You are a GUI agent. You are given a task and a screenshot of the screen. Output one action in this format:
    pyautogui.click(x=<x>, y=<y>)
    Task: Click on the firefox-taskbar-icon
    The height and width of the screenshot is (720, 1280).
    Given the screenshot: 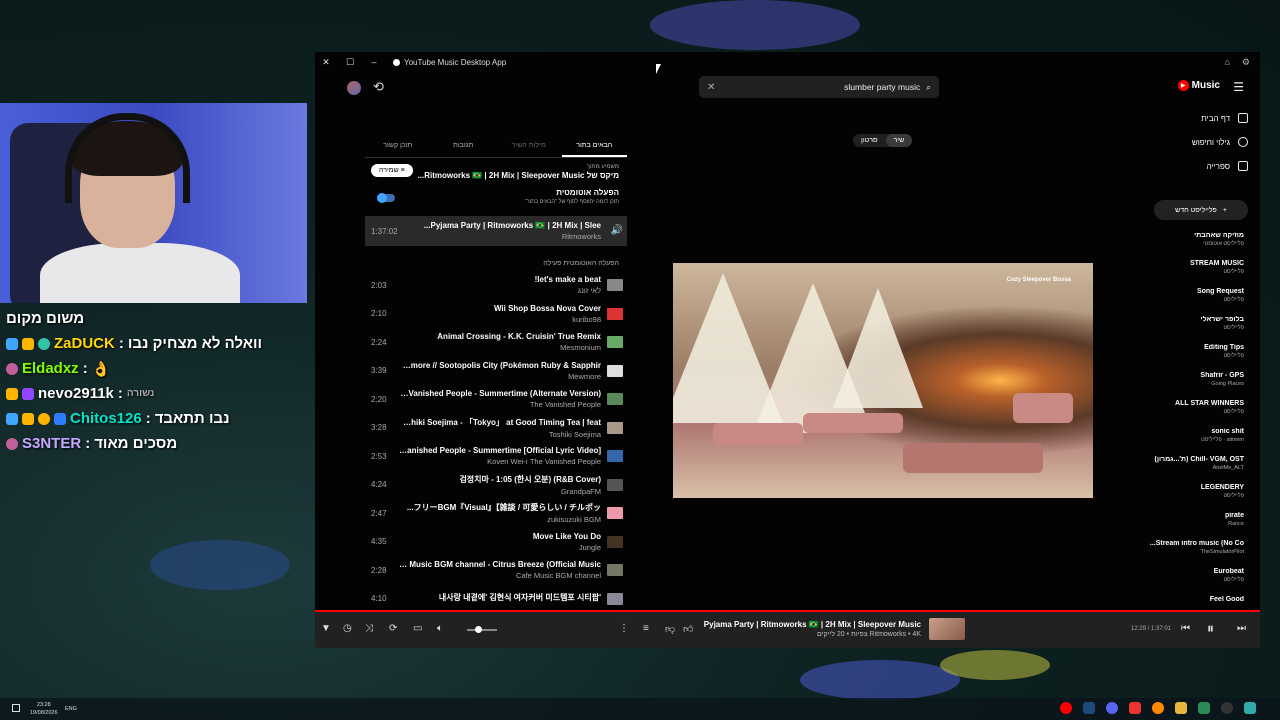 What is the action you would take?
    pyautogui.click(x=1158, y=708)
    